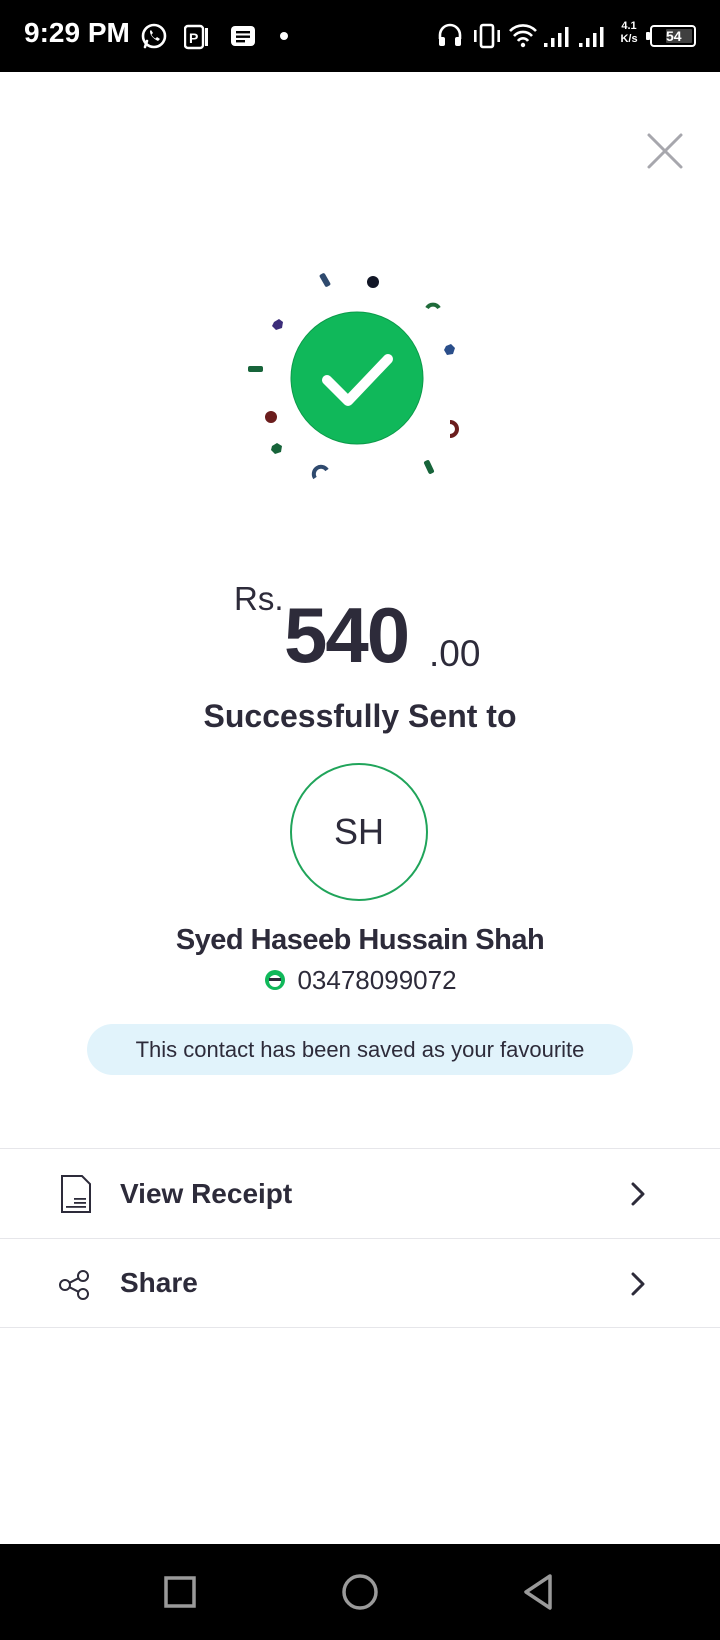 This screenshot has height=1640, width=720. I want to click on network-speed-value: 4.1, so click(629, 26).